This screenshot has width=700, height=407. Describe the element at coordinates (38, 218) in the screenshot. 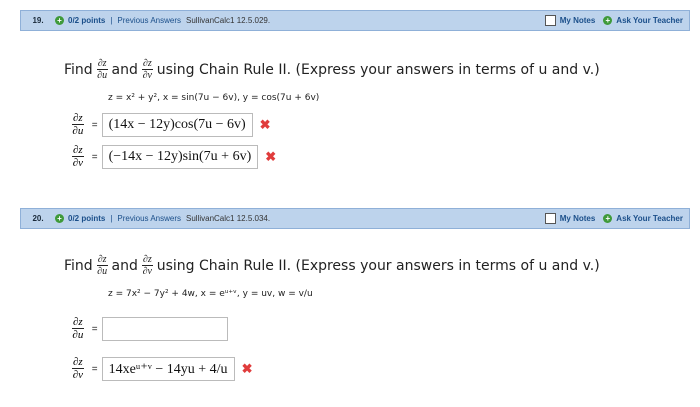

I see `question-number: 20.` at that location.